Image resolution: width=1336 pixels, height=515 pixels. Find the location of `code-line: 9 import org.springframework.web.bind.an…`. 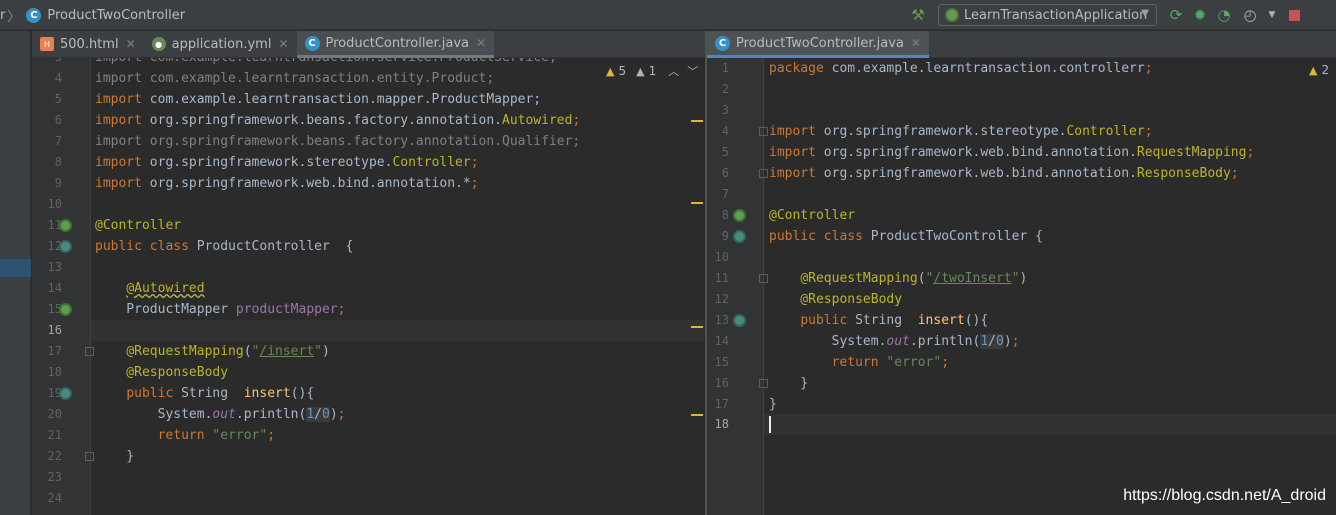

code-line: 9 import org.springframework.web.bind.an… is located at coordinates (368, 183).